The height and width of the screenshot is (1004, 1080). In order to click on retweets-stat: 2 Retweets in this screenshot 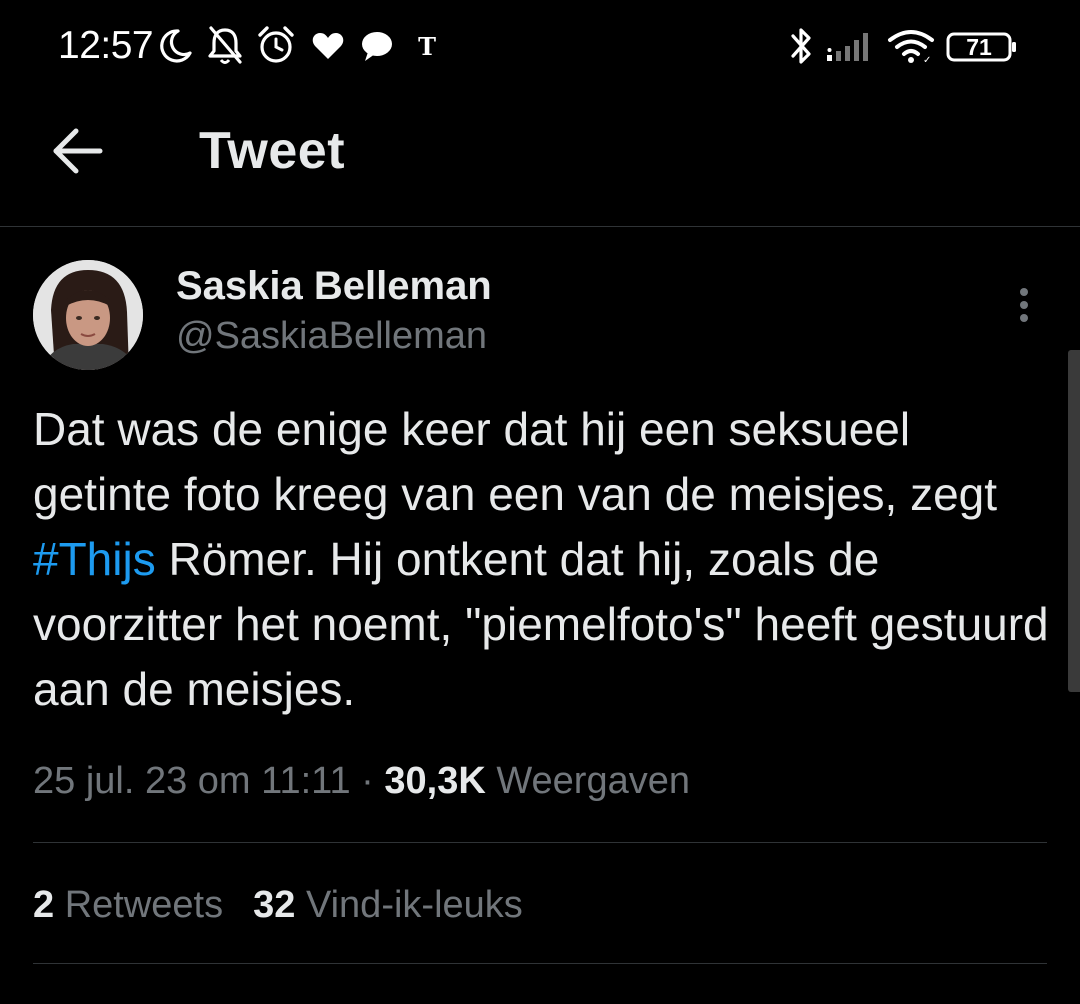, I will do `click(128, 905)`.